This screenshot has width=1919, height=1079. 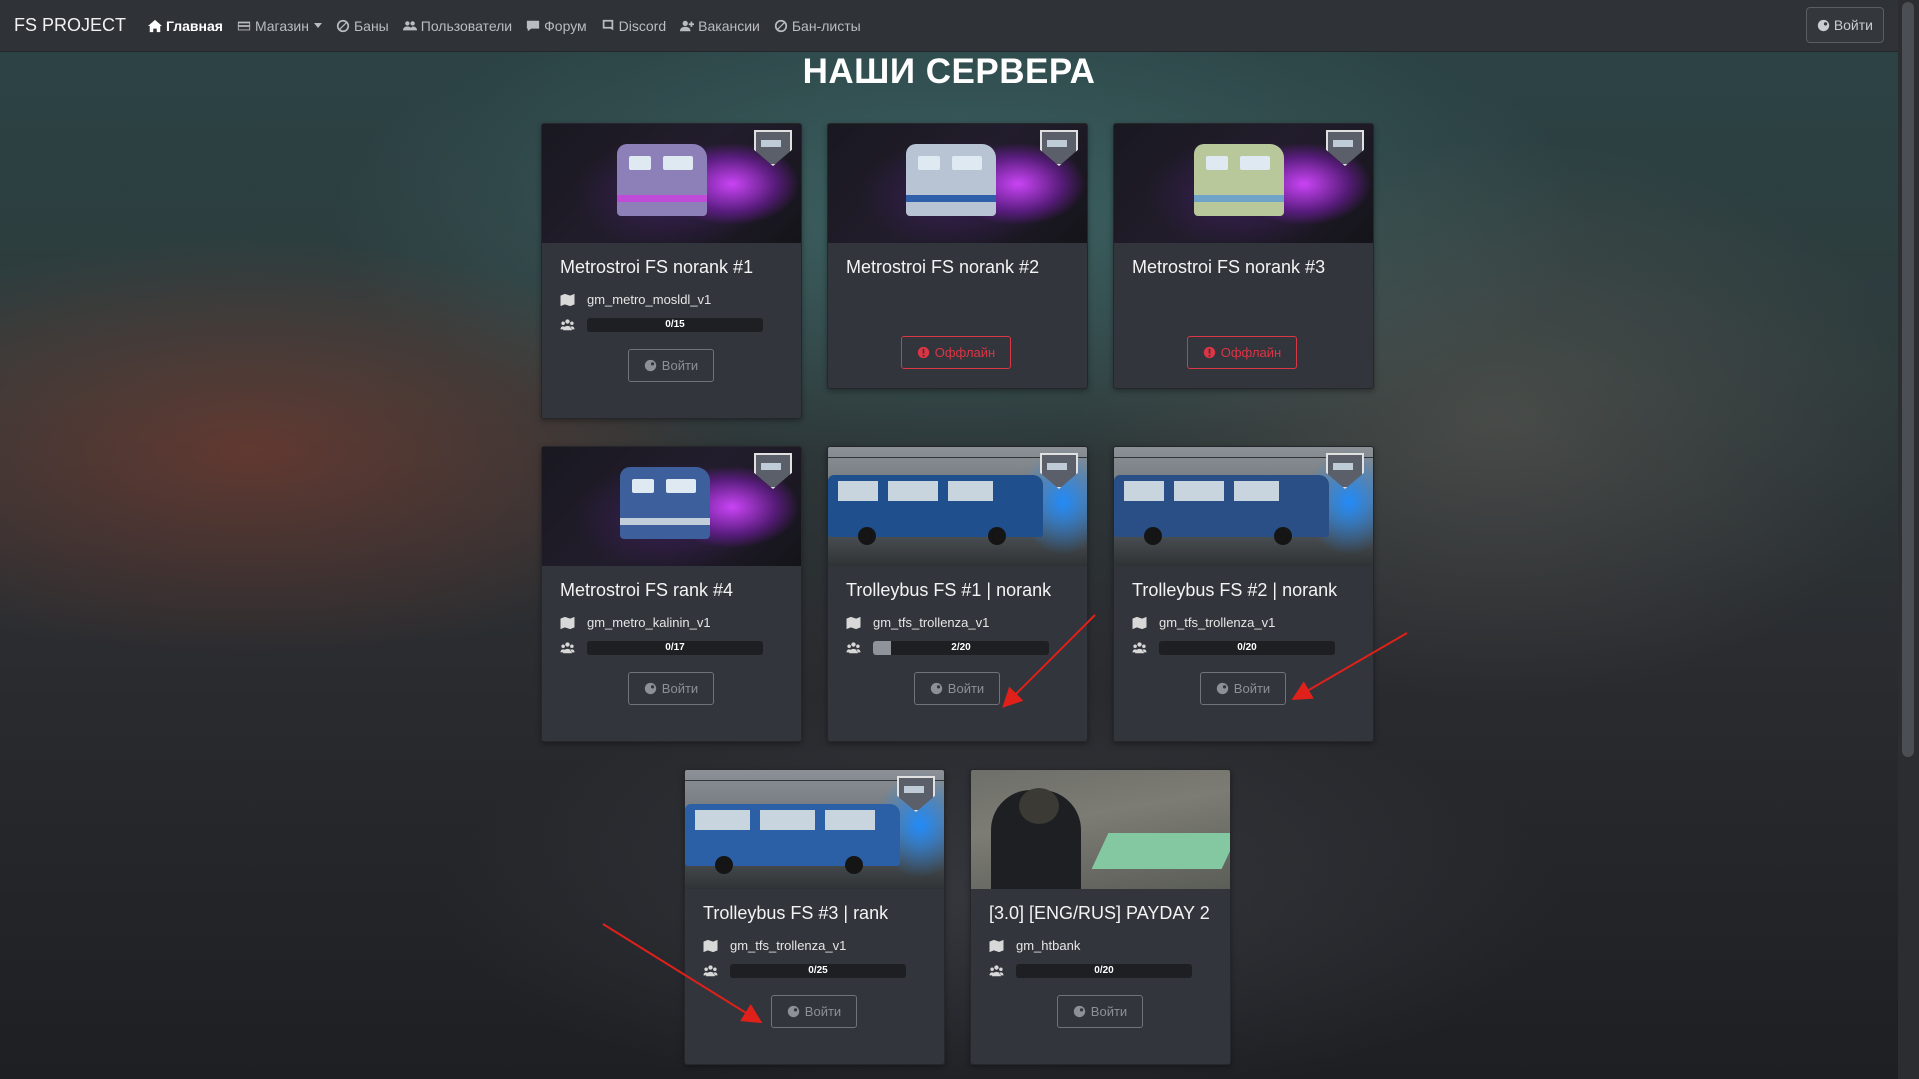 I want to click on nav-vacancies: Вакансии, so click(x=720, y=26).